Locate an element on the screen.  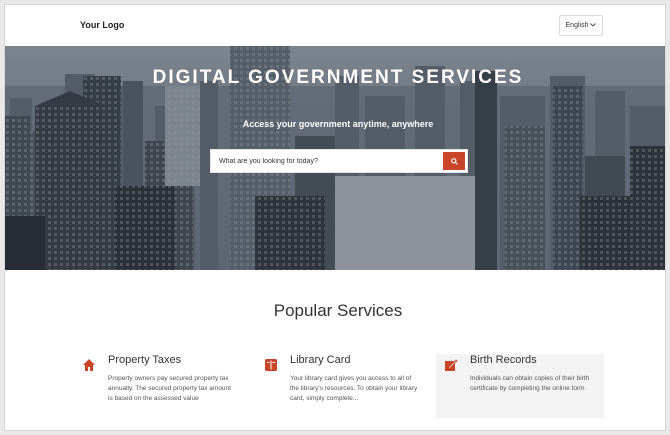
hero-title: DIGITAL GOVERNMENT SERVICES is located at coordinates (338, 77).